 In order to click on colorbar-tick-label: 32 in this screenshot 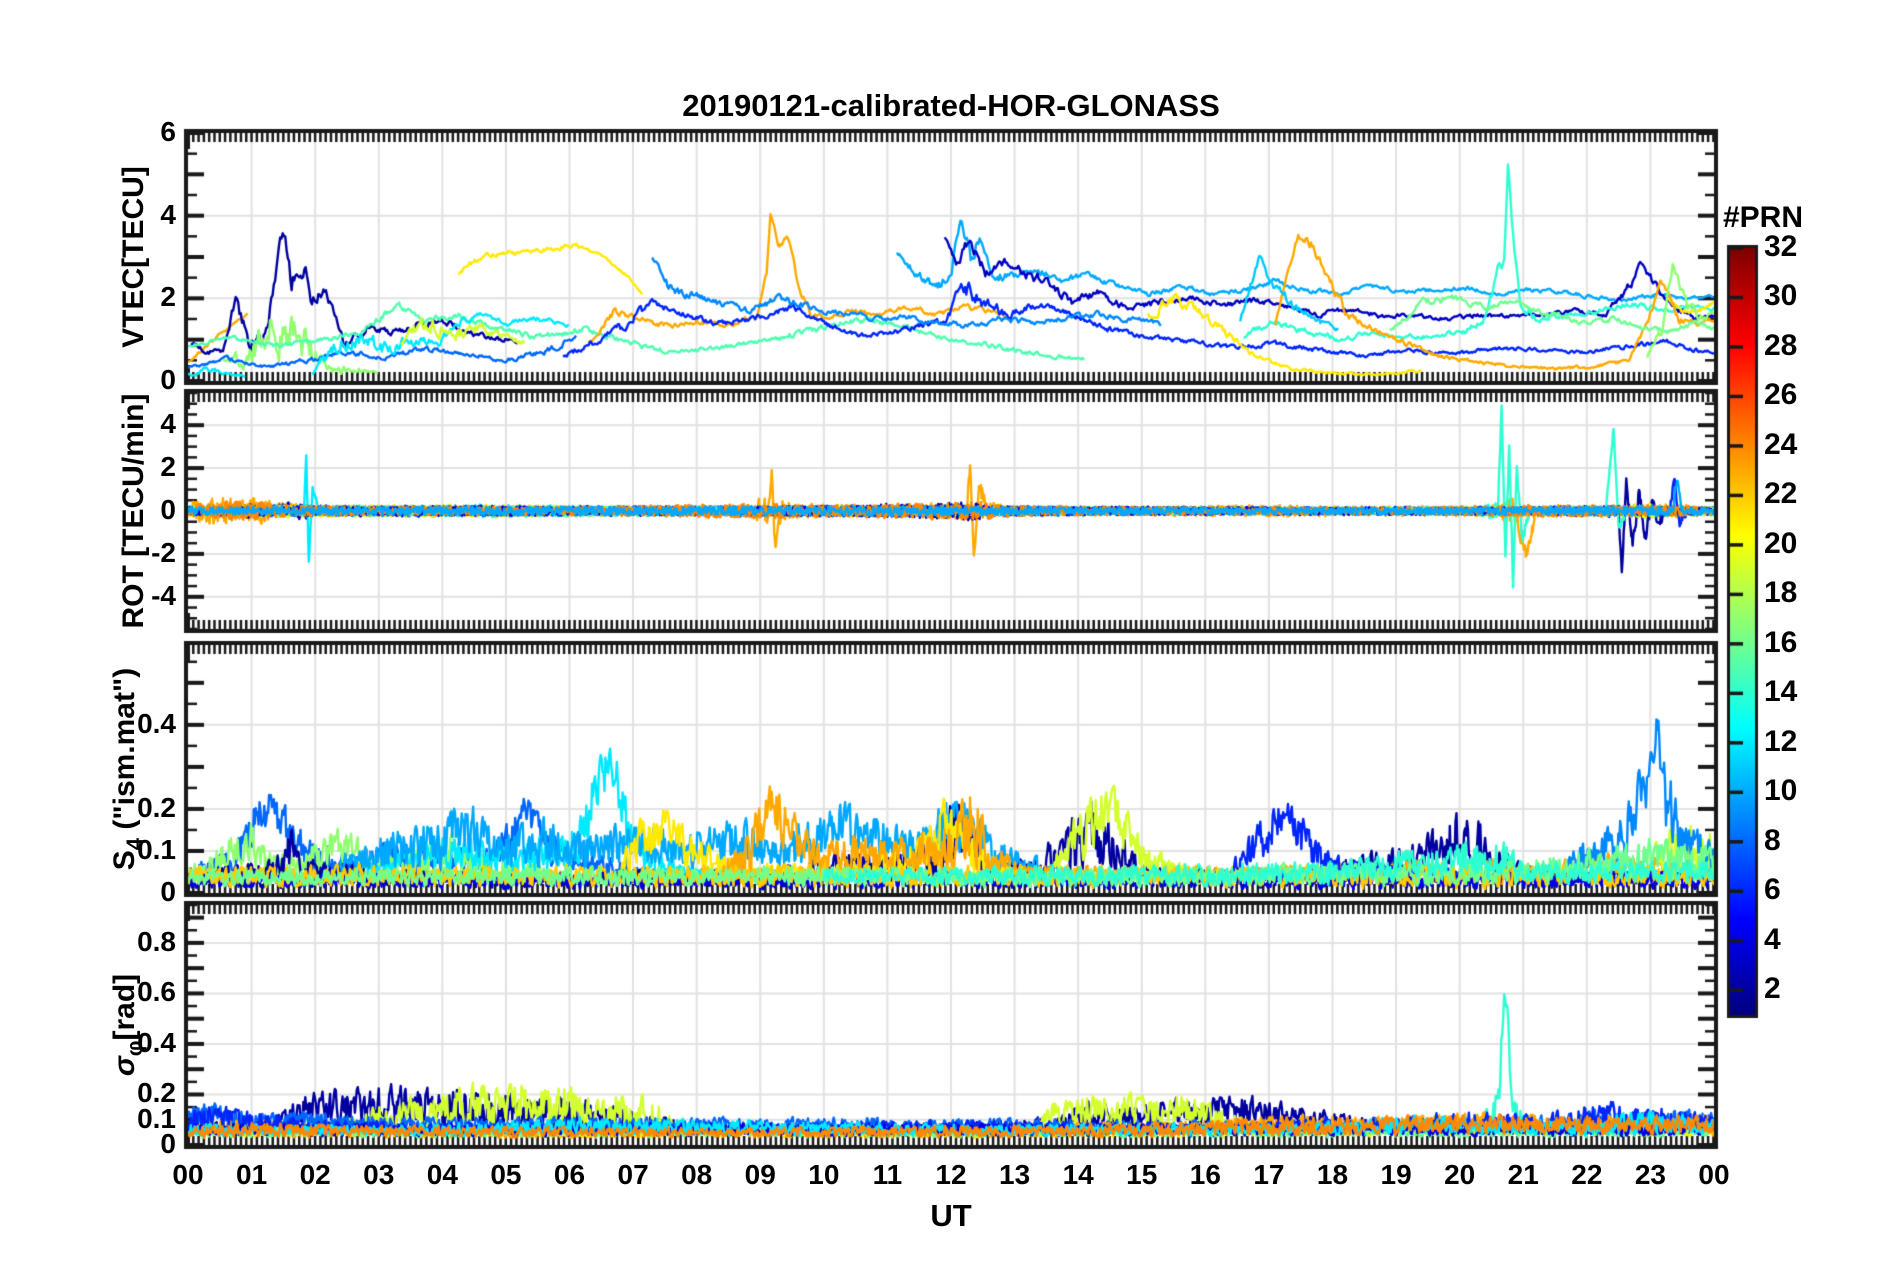, I will do `click(1781, 246)`.